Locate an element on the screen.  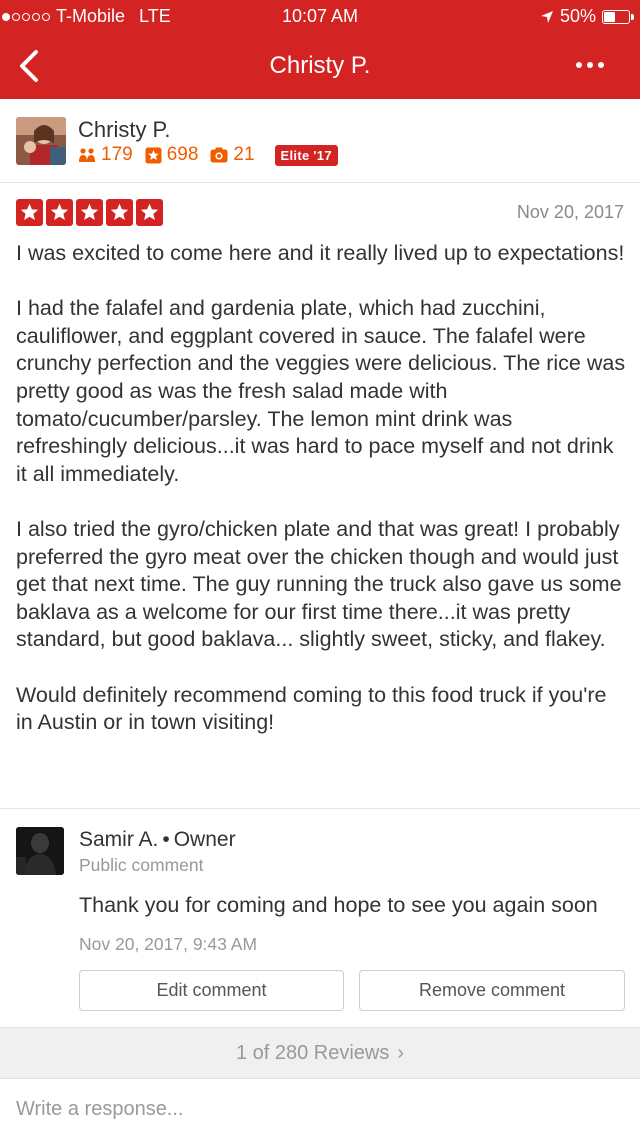
friends-stat: 179 is located at coordinates (105, 155).